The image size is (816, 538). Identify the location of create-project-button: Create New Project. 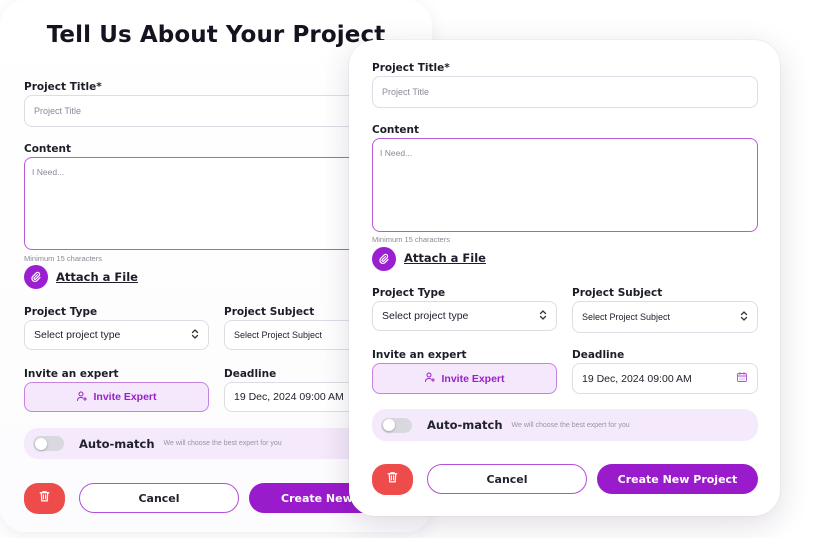
(677, 479).